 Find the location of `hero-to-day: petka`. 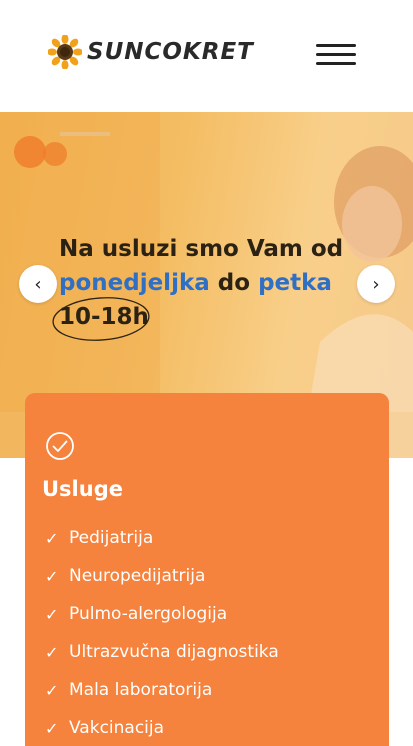

hero-to-day: petka is located at coordinates (295, 283).